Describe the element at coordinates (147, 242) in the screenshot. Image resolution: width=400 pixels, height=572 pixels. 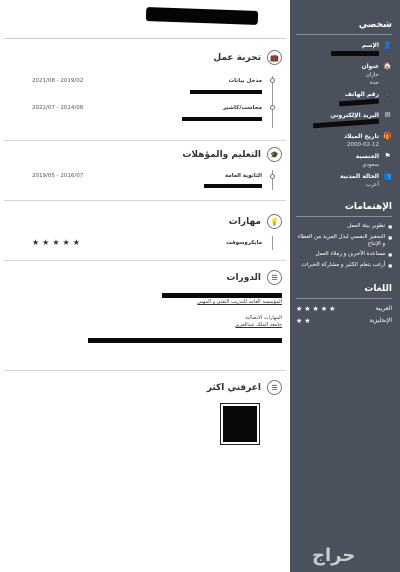
I see `skill-item: مايكروسوفت ★★★★★` at that location.